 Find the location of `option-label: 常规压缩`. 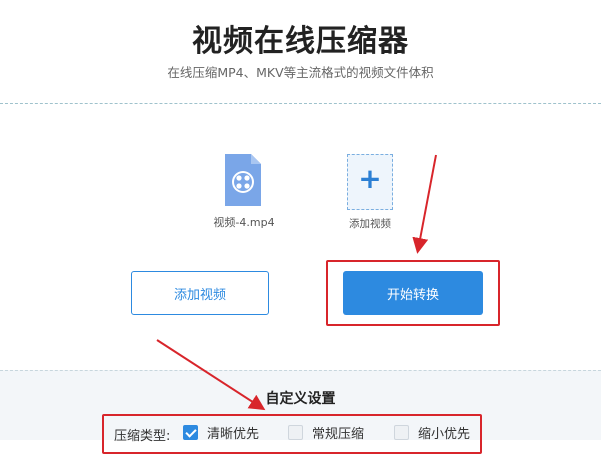

option-label: 常规压缩 is located at coordinates (338, 434).